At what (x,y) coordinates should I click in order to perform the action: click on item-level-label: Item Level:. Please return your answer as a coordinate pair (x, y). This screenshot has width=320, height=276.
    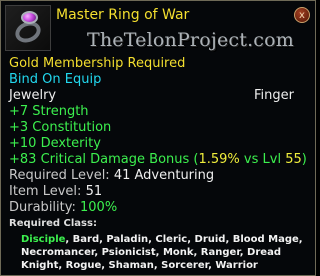
    Looking at the image, I should click on (47, 191).